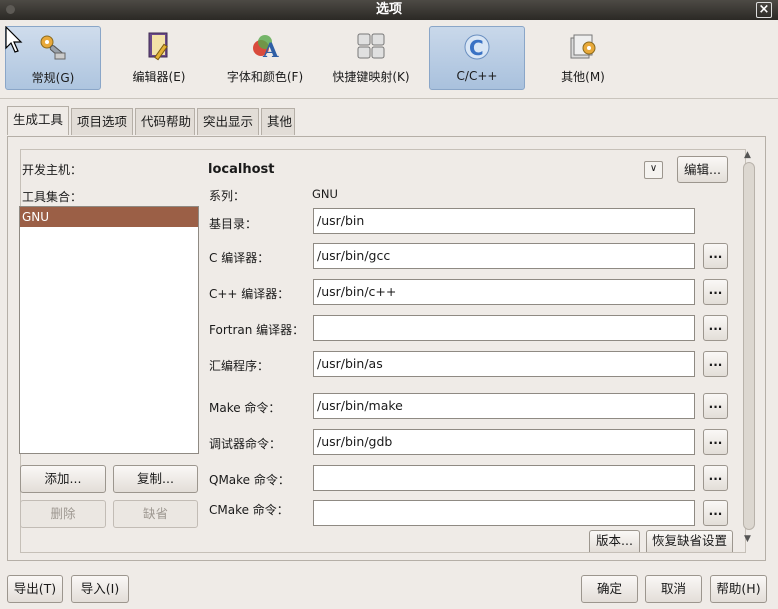 The height and width of the screenshot is (609, 778). I want to click on field-label: C 编译器：, so click(239, 258).